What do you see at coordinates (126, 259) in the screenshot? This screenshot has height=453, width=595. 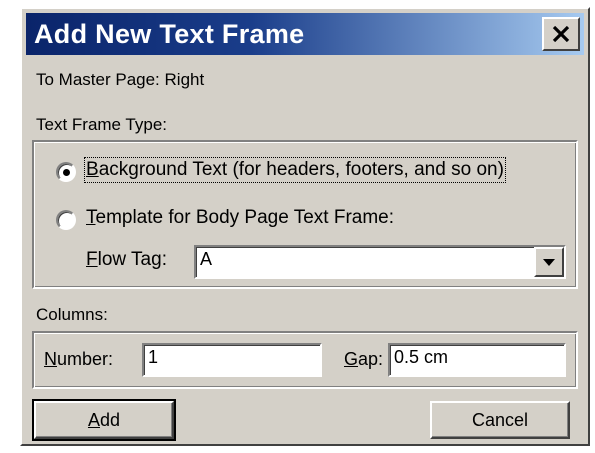 I see `flow-tag-label: Flow Tag:` at bounding box center [126, 259].